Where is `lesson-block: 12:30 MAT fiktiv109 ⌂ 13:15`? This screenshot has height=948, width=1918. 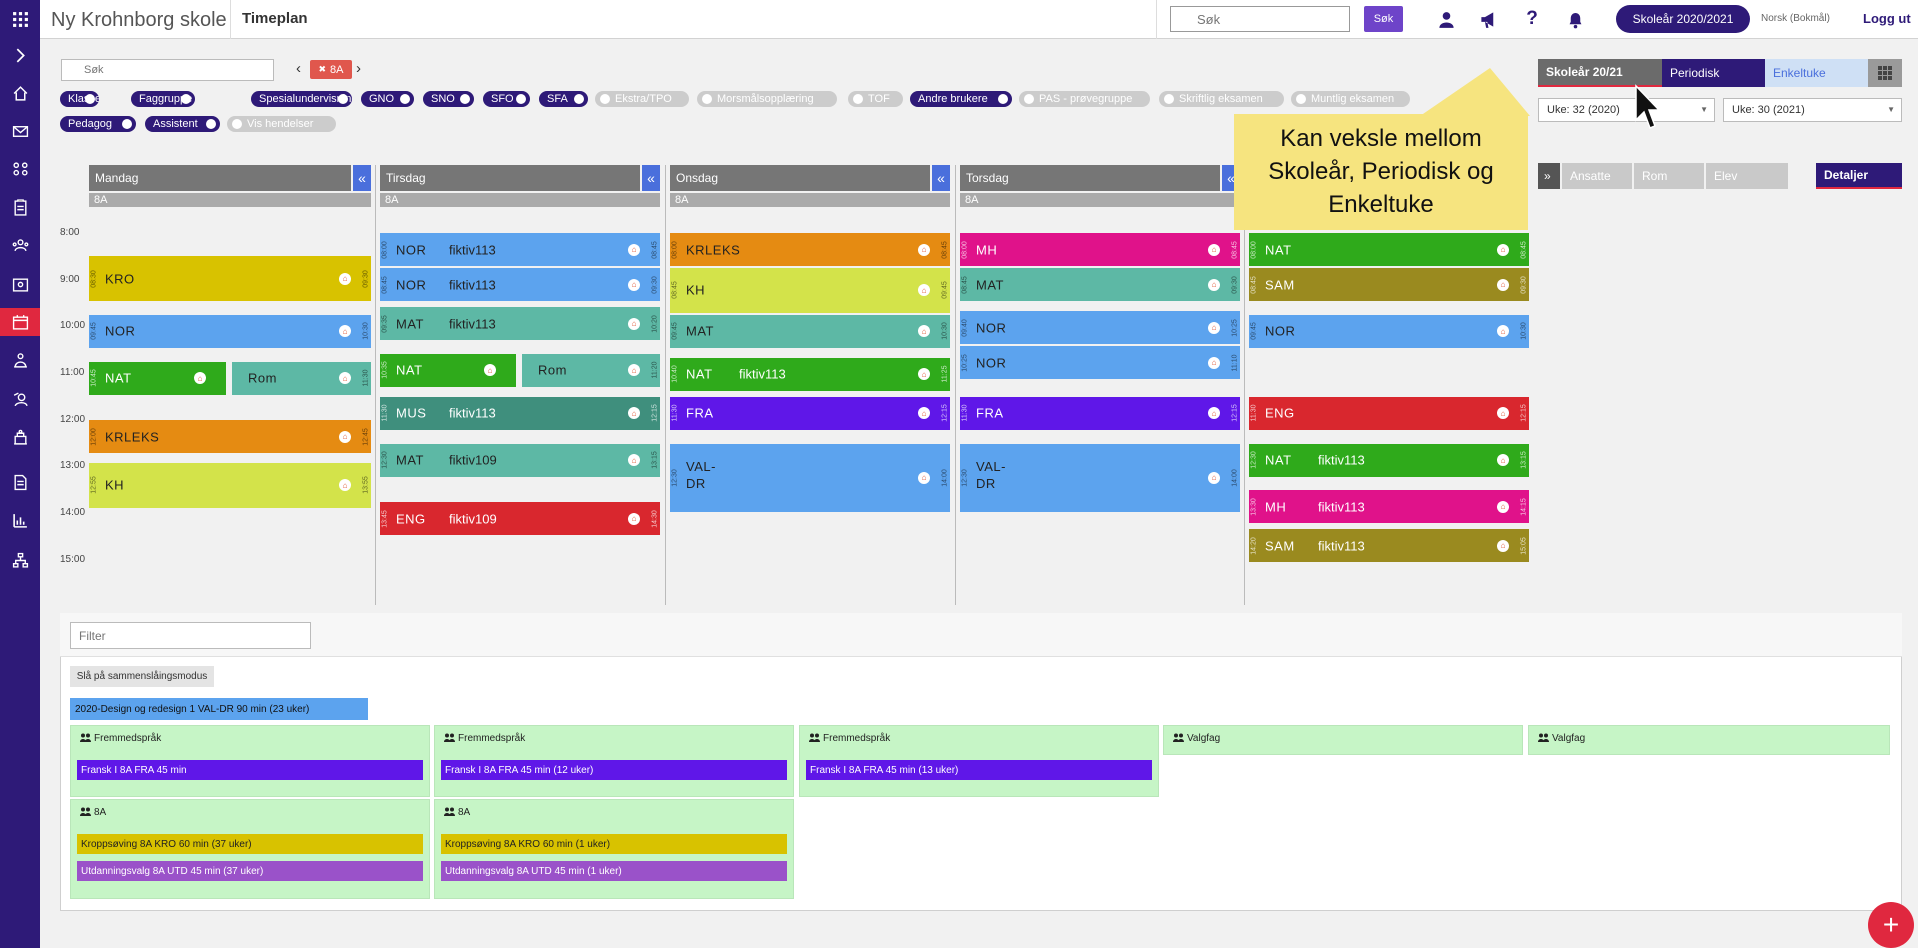
lesson-block: 12:30 MAT fiktiv109 ⌂ 13:15 is located at coordinates (520, 460).